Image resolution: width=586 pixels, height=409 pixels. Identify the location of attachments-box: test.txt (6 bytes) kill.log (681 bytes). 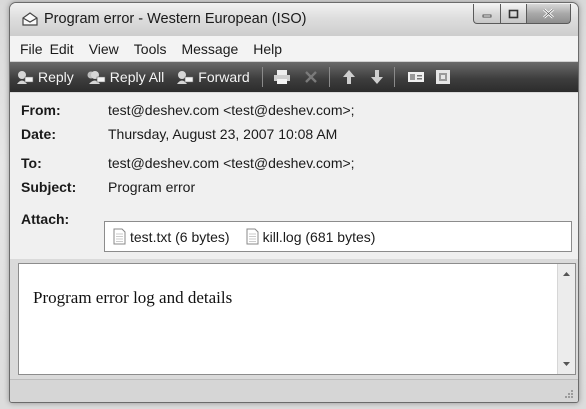
(338, 236).